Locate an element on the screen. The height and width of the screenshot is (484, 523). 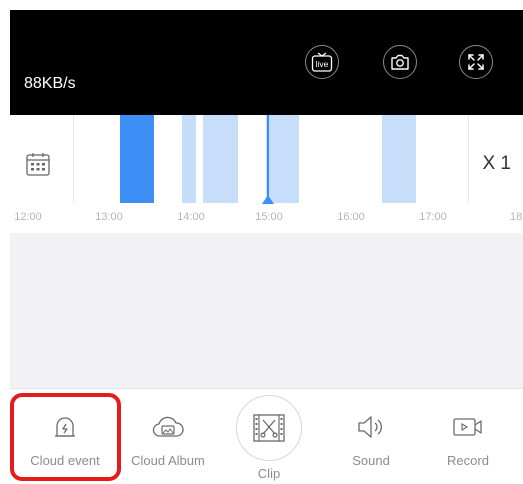
clip-button: Clip is located at coordinates (269, 436).